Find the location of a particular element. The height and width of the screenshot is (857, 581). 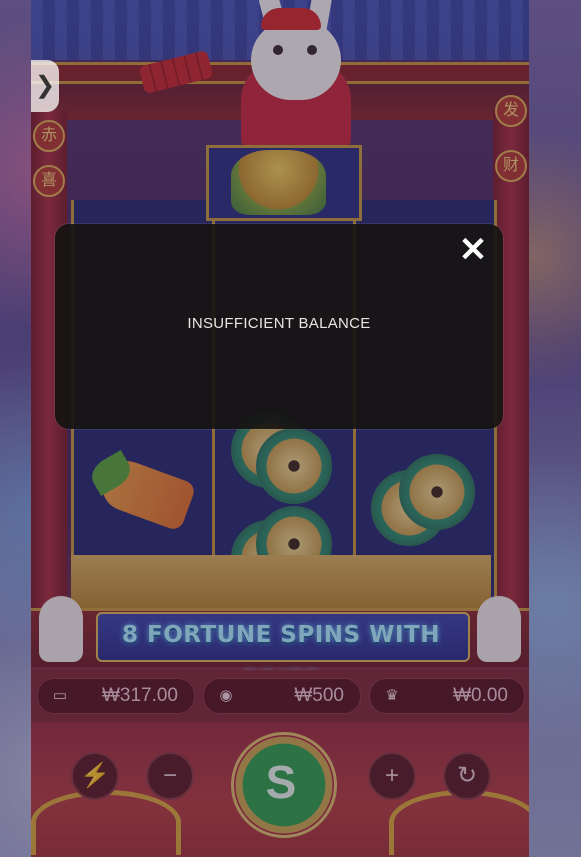

close-icon: ✕ is located at coordinates (473, 250).